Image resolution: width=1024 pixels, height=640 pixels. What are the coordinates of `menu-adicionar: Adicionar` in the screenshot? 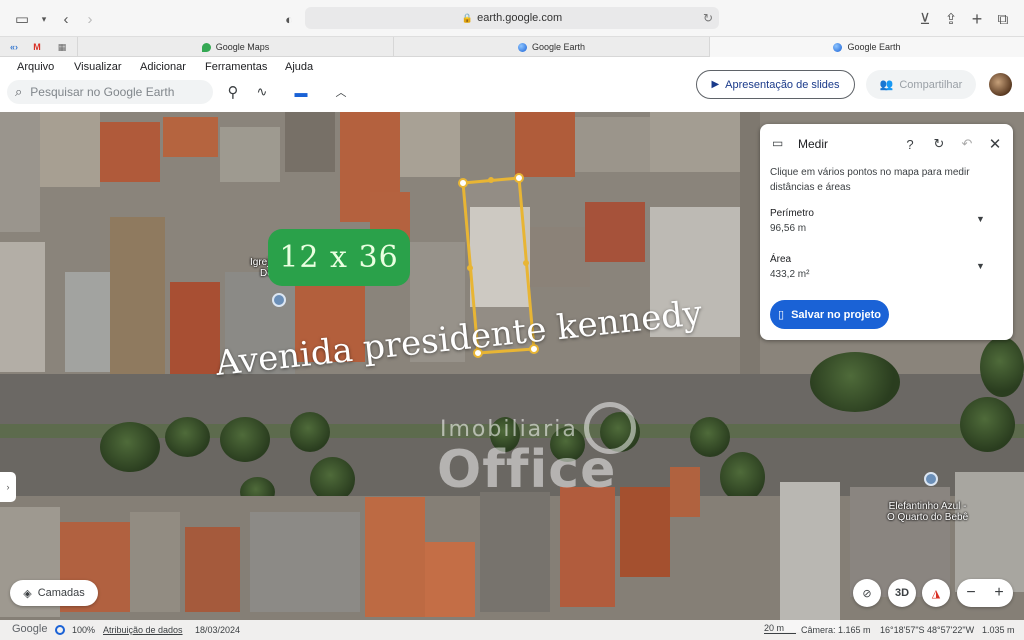 It's located at (163, 67).